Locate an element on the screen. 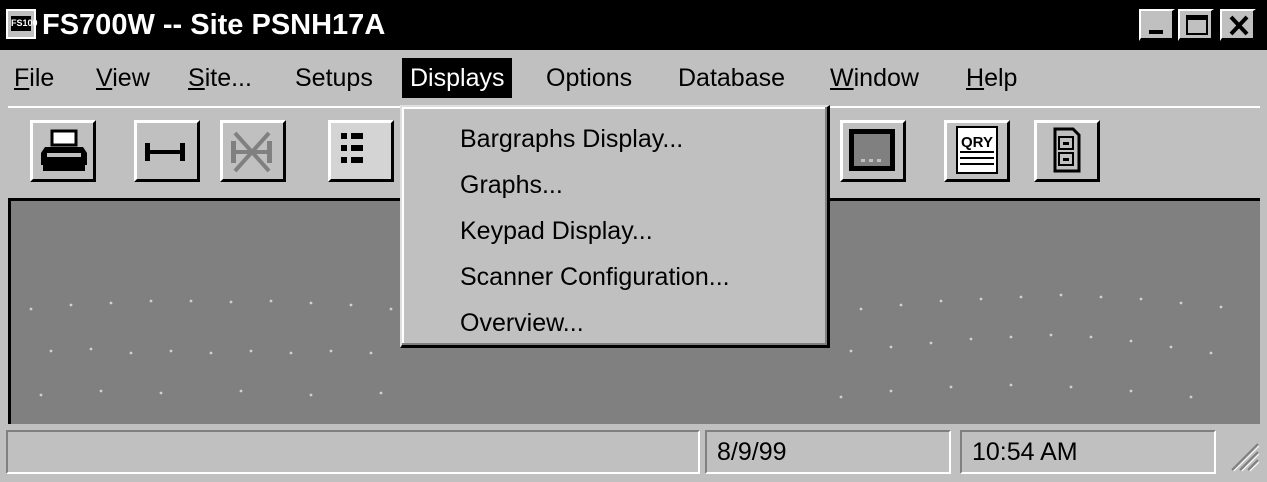 The height and width of the screenshot is (482, 1267). file-cabinet-button is located at coordinates (1067, 151).